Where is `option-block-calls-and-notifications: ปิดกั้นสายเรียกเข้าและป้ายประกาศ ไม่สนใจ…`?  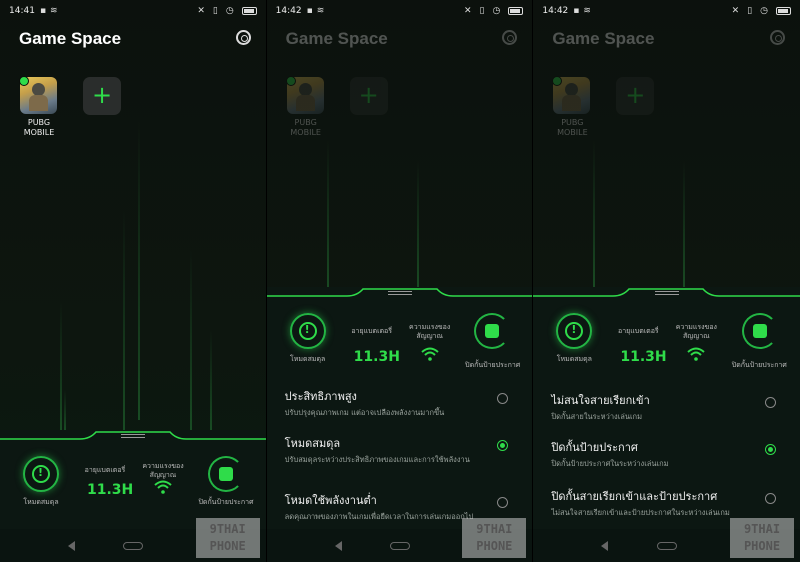
option-block-calls-and-notifications: ปิดกั้นสายเรียกเข้าและป้ายประกาศ ไม่สนใจ… is located at coordinates (668, 502).